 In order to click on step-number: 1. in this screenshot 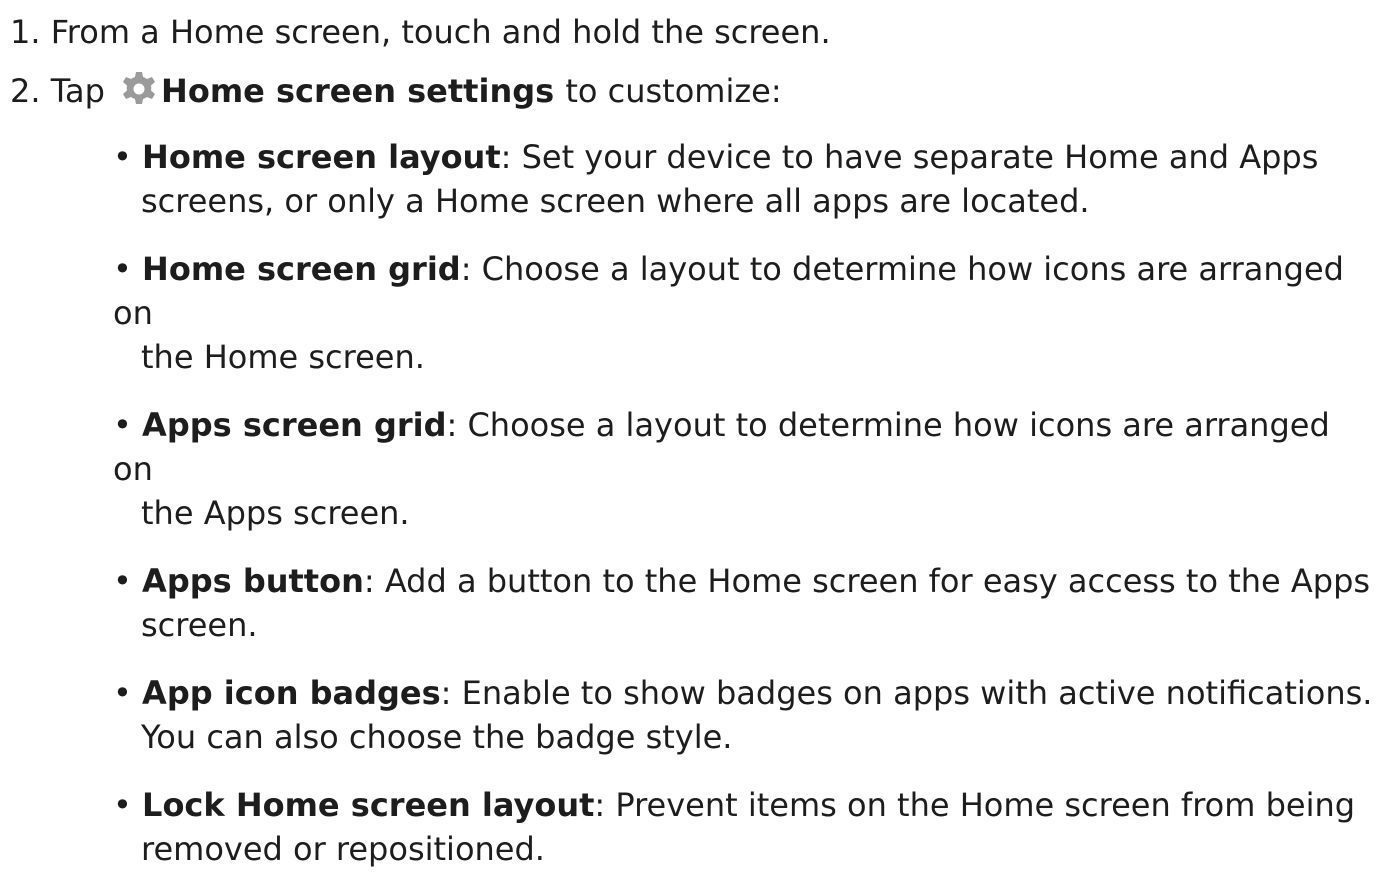, I will do `click(25, 32)`.